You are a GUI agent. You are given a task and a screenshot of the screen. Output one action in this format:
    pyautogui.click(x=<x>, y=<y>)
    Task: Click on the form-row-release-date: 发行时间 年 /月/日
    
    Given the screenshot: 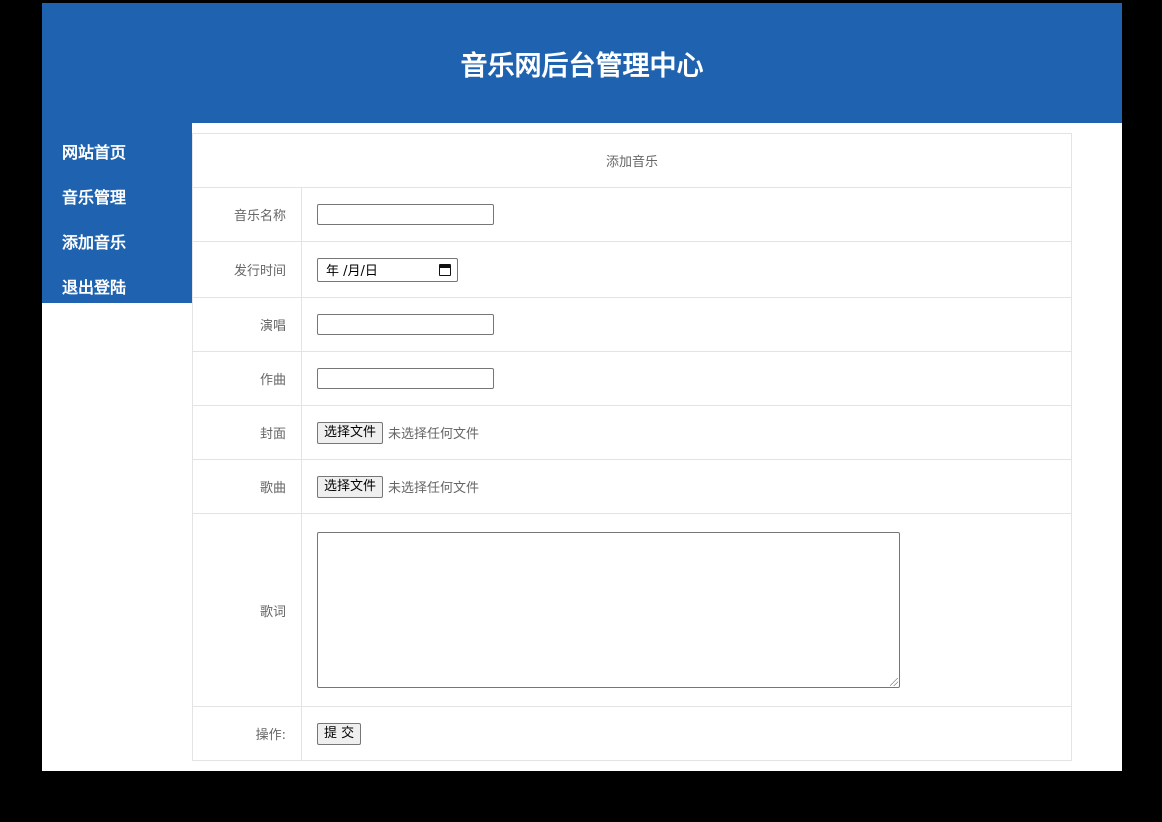 What is the action you would take?
    pyautogui.click(x=632, y=269)
    